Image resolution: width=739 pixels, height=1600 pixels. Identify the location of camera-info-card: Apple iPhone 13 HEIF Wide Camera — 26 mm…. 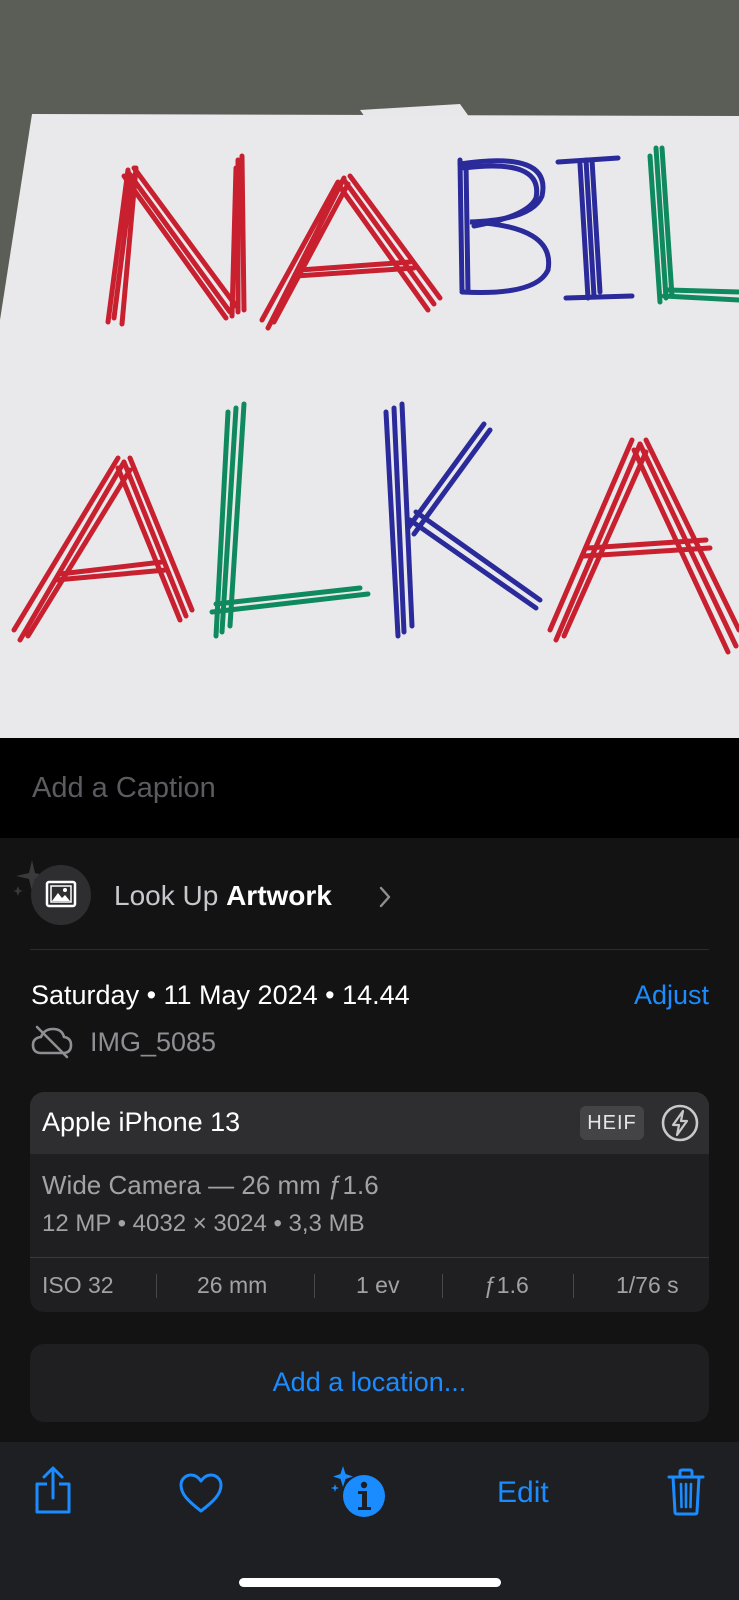
(369, 1202).